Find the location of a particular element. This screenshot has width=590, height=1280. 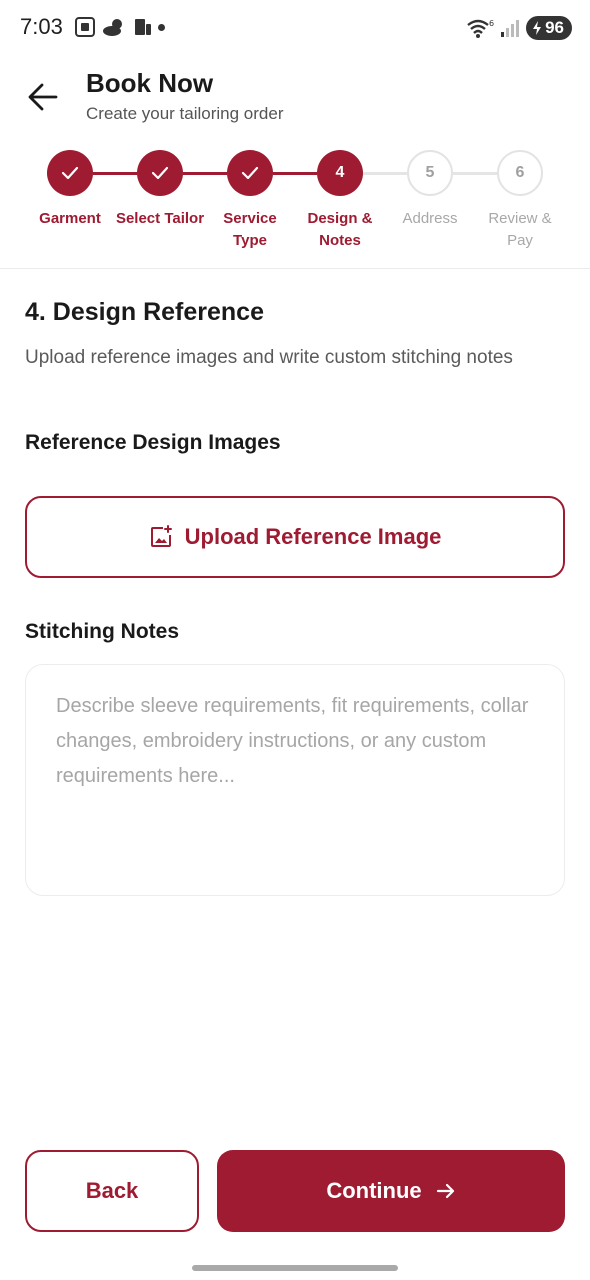

notification-icons is located at coordinates (114, 27).